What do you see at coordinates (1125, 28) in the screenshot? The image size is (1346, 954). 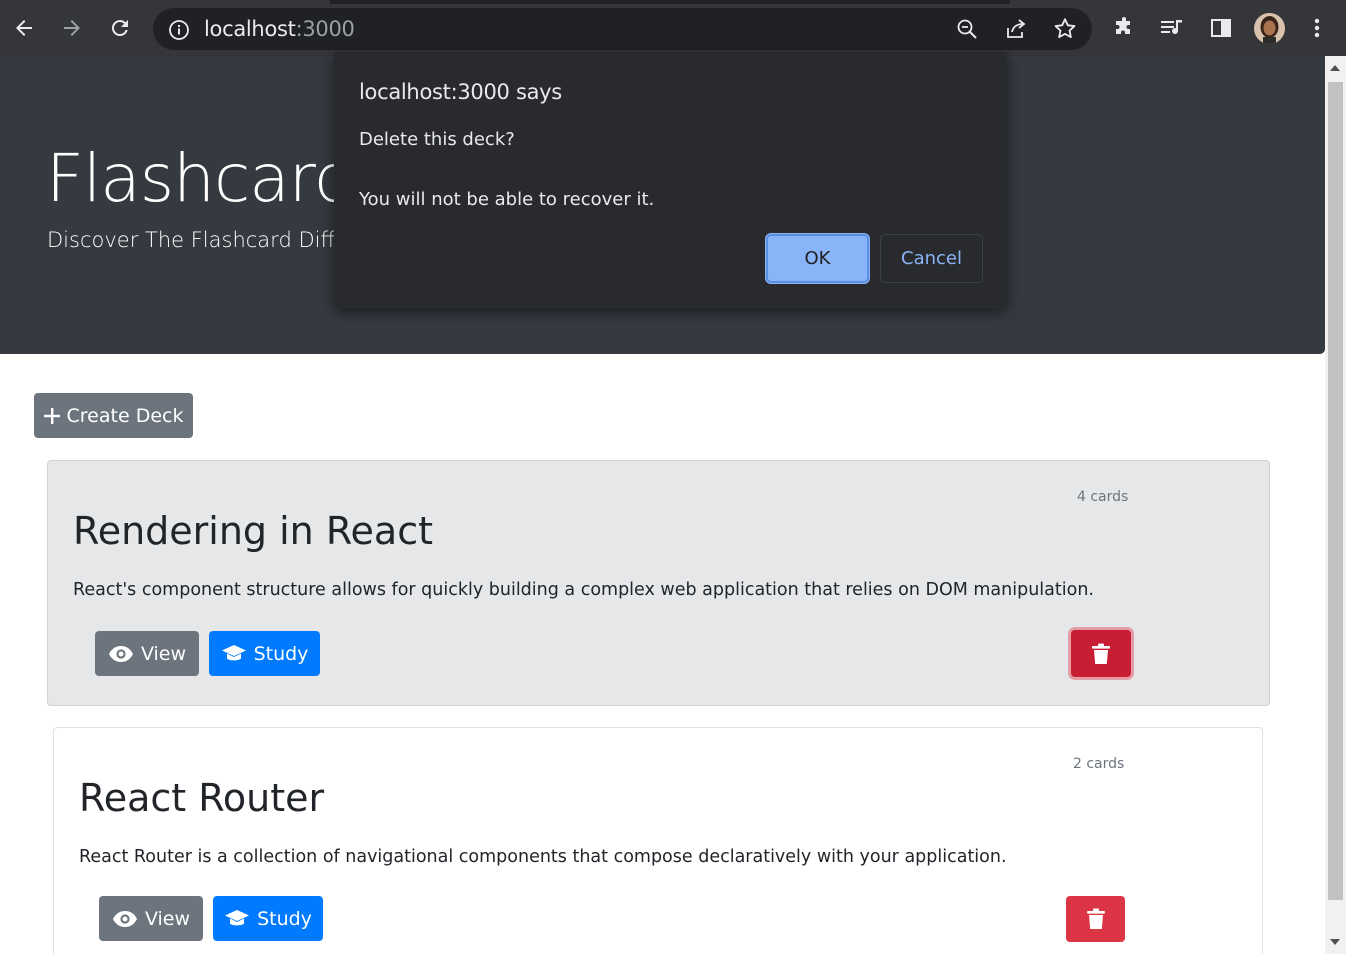 I see `extensions-icon` at bounding box center [1125, 28].